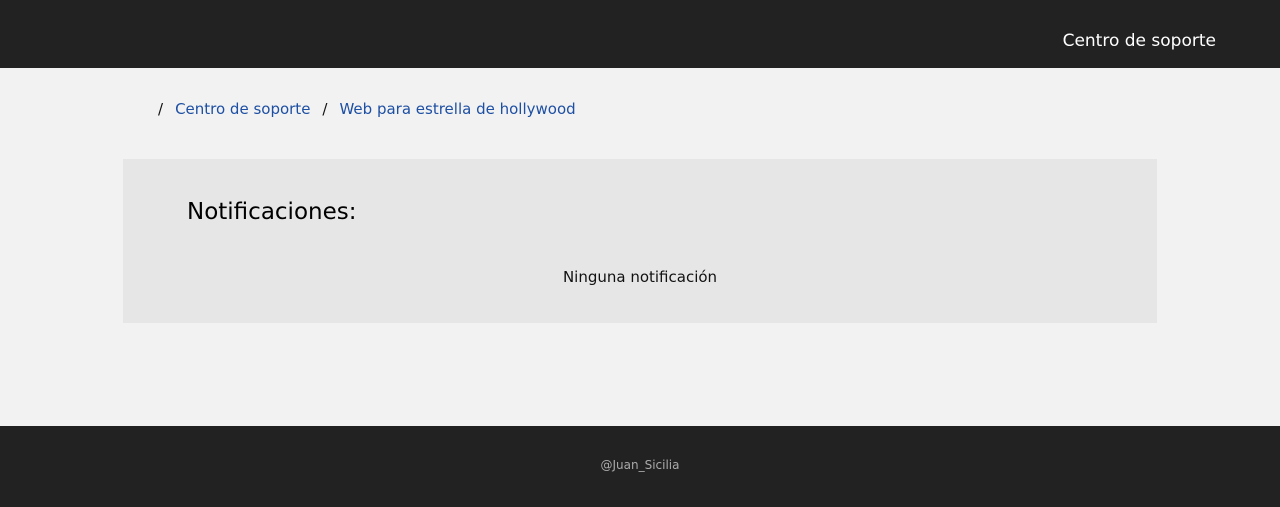 The width and height of the screenshot is (1280, 507). What do you see at coordinates (640, 277) in the screenshot?
I see `notifications-empty-message: Ninguna notificación` at bounding box center [640, 277].